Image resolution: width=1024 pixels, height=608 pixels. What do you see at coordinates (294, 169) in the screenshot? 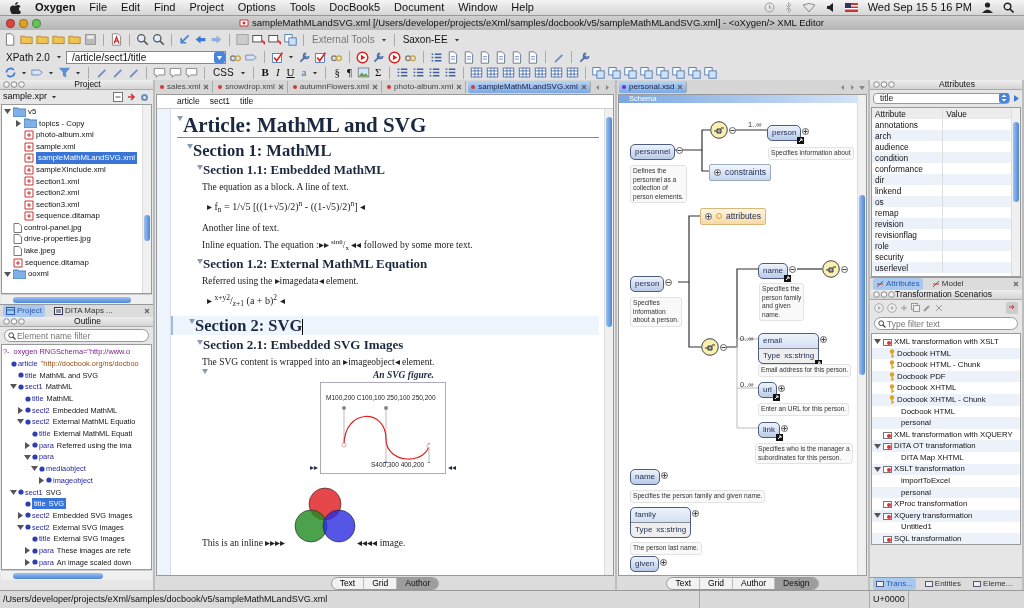
I see `heading: Section 1.1: Embedded MathML` at bounding box center [294, 169].